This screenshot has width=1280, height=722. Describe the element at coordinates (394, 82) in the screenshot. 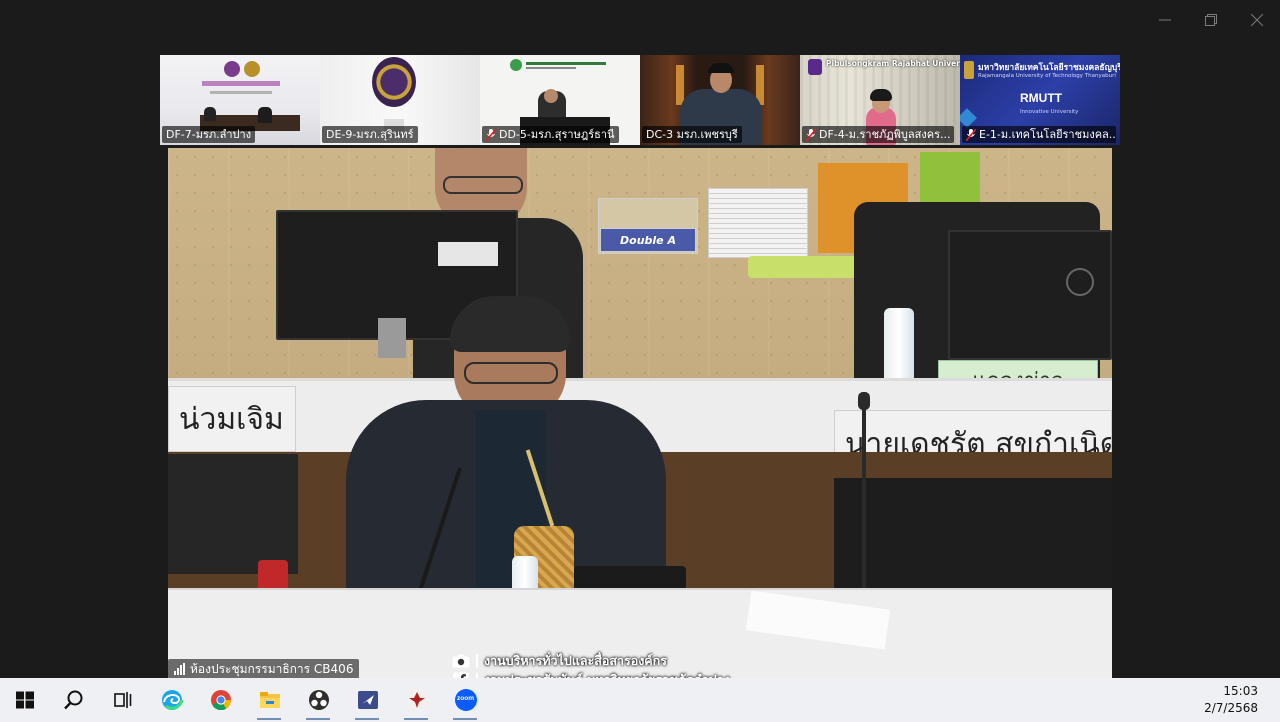

I see `university-seal-icon` at that location.